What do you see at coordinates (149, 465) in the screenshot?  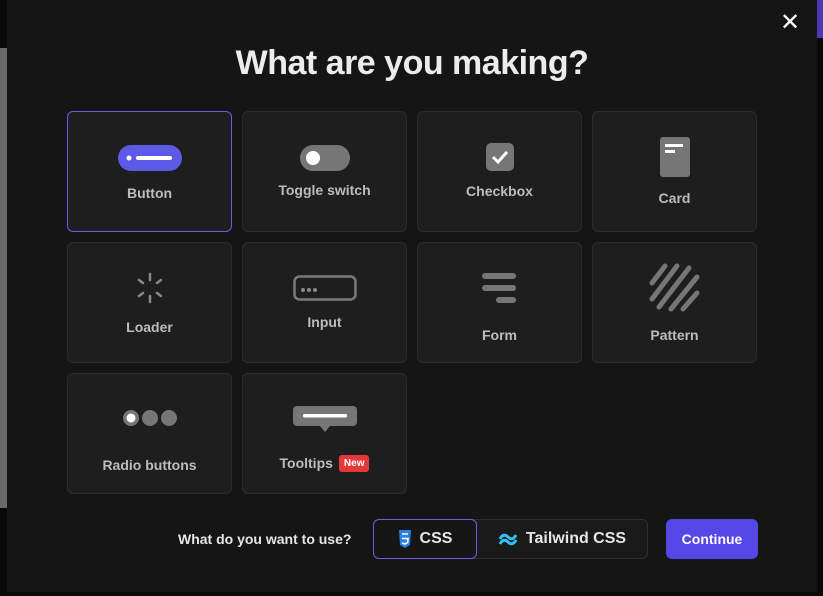 I see `option-label: Radio buttons` at bounding box center [149, 465].